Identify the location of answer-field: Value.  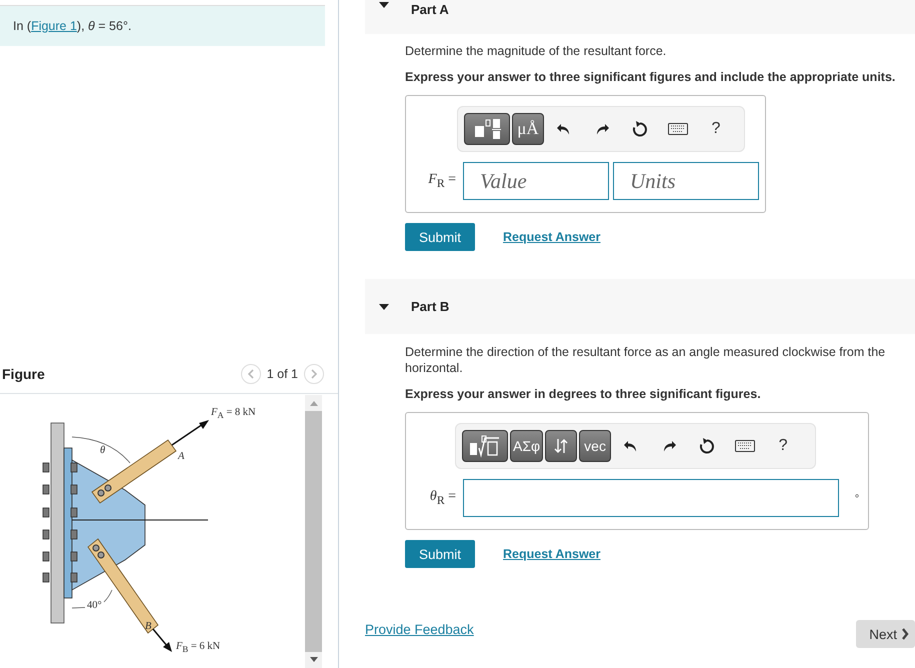
(536, 181).